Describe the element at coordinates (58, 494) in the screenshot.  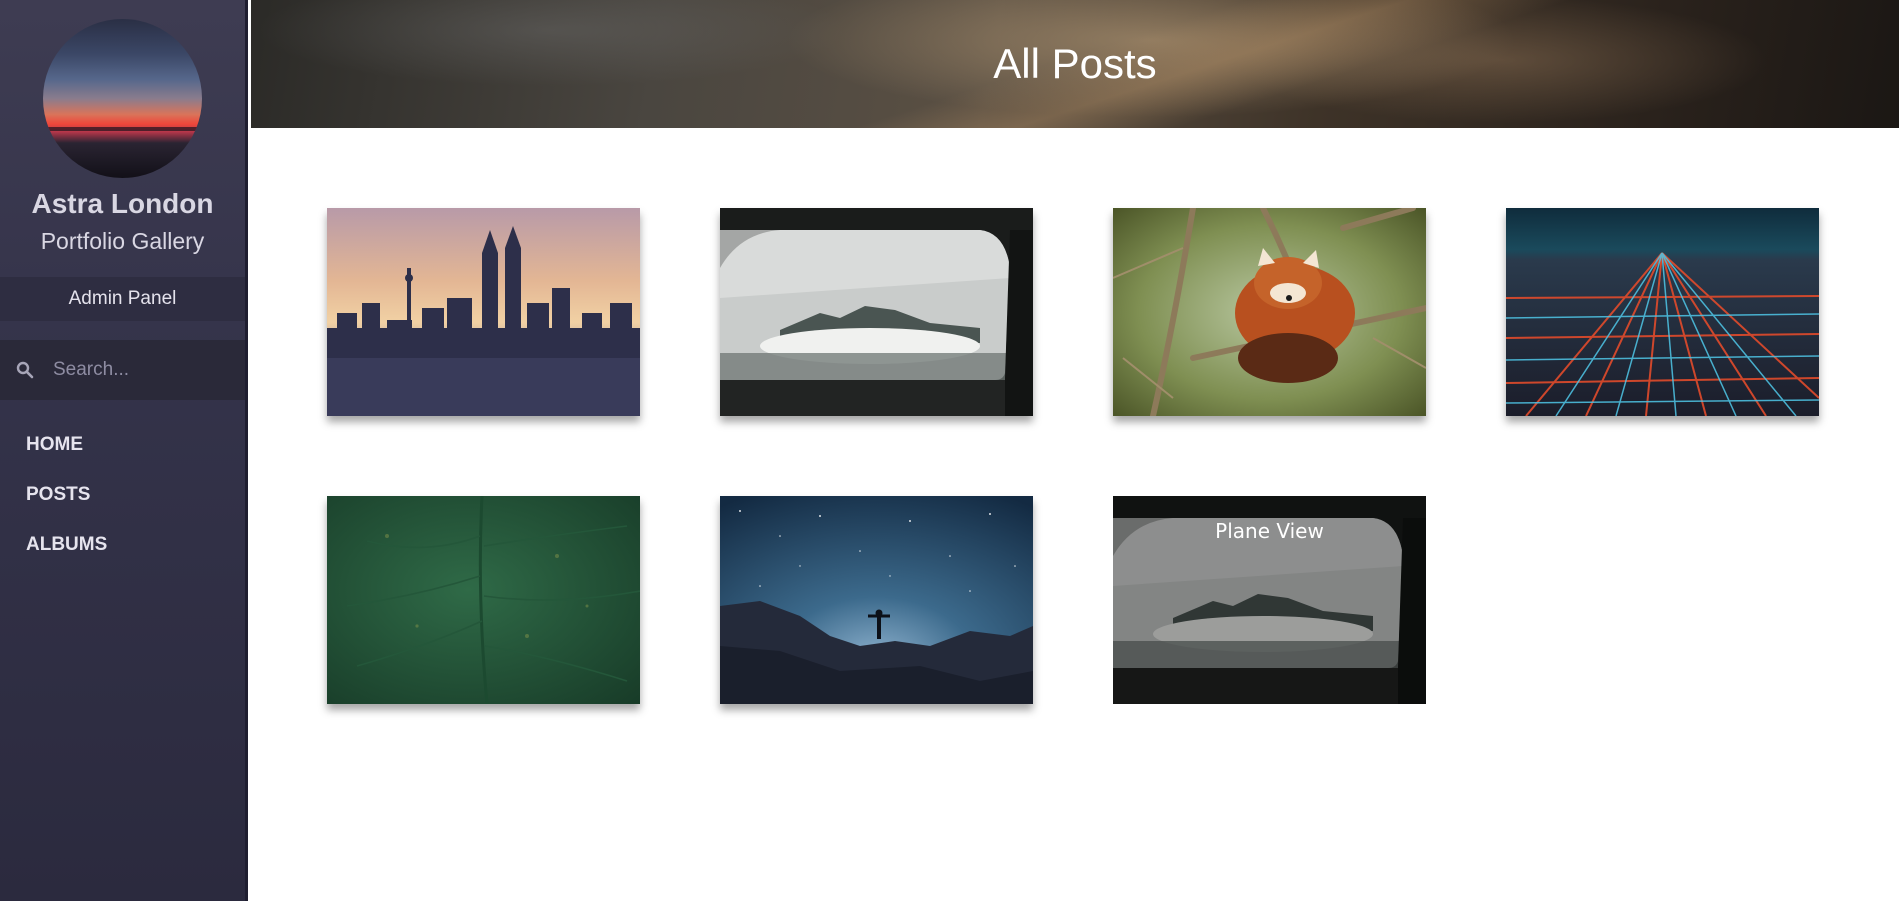
I see `nav-link-posts: POSTS` at that location.